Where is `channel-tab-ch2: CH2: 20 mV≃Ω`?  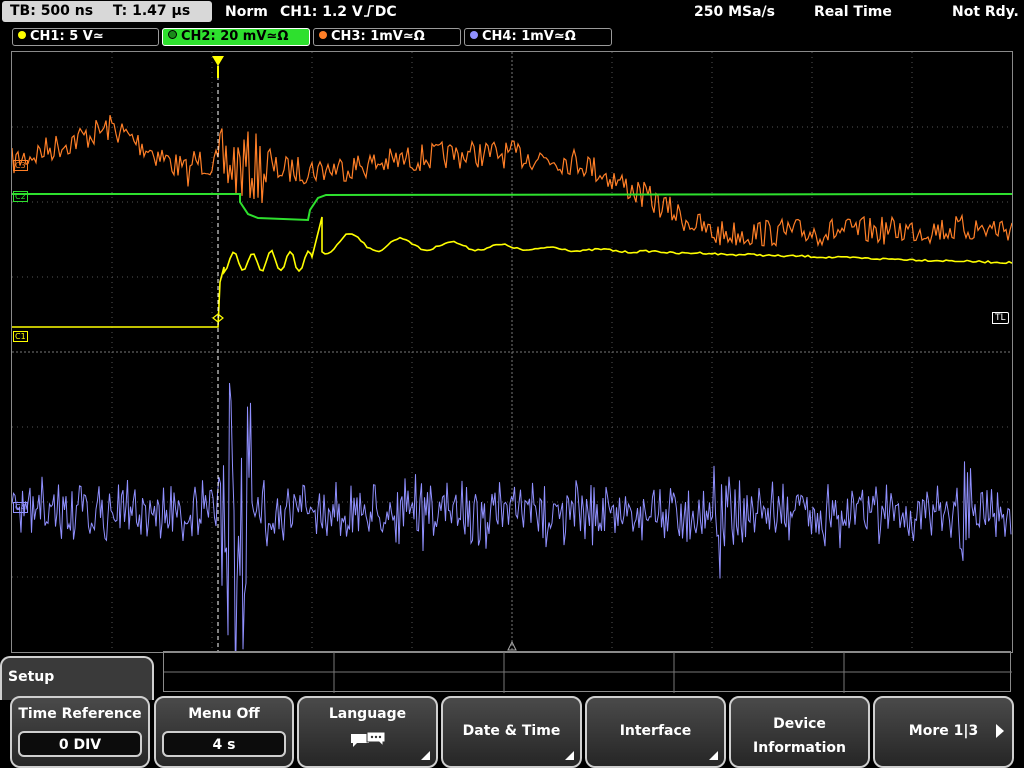
channel-tab-ch2: CH2: 20 mV≃Ω is located at coordinates (236, 37).